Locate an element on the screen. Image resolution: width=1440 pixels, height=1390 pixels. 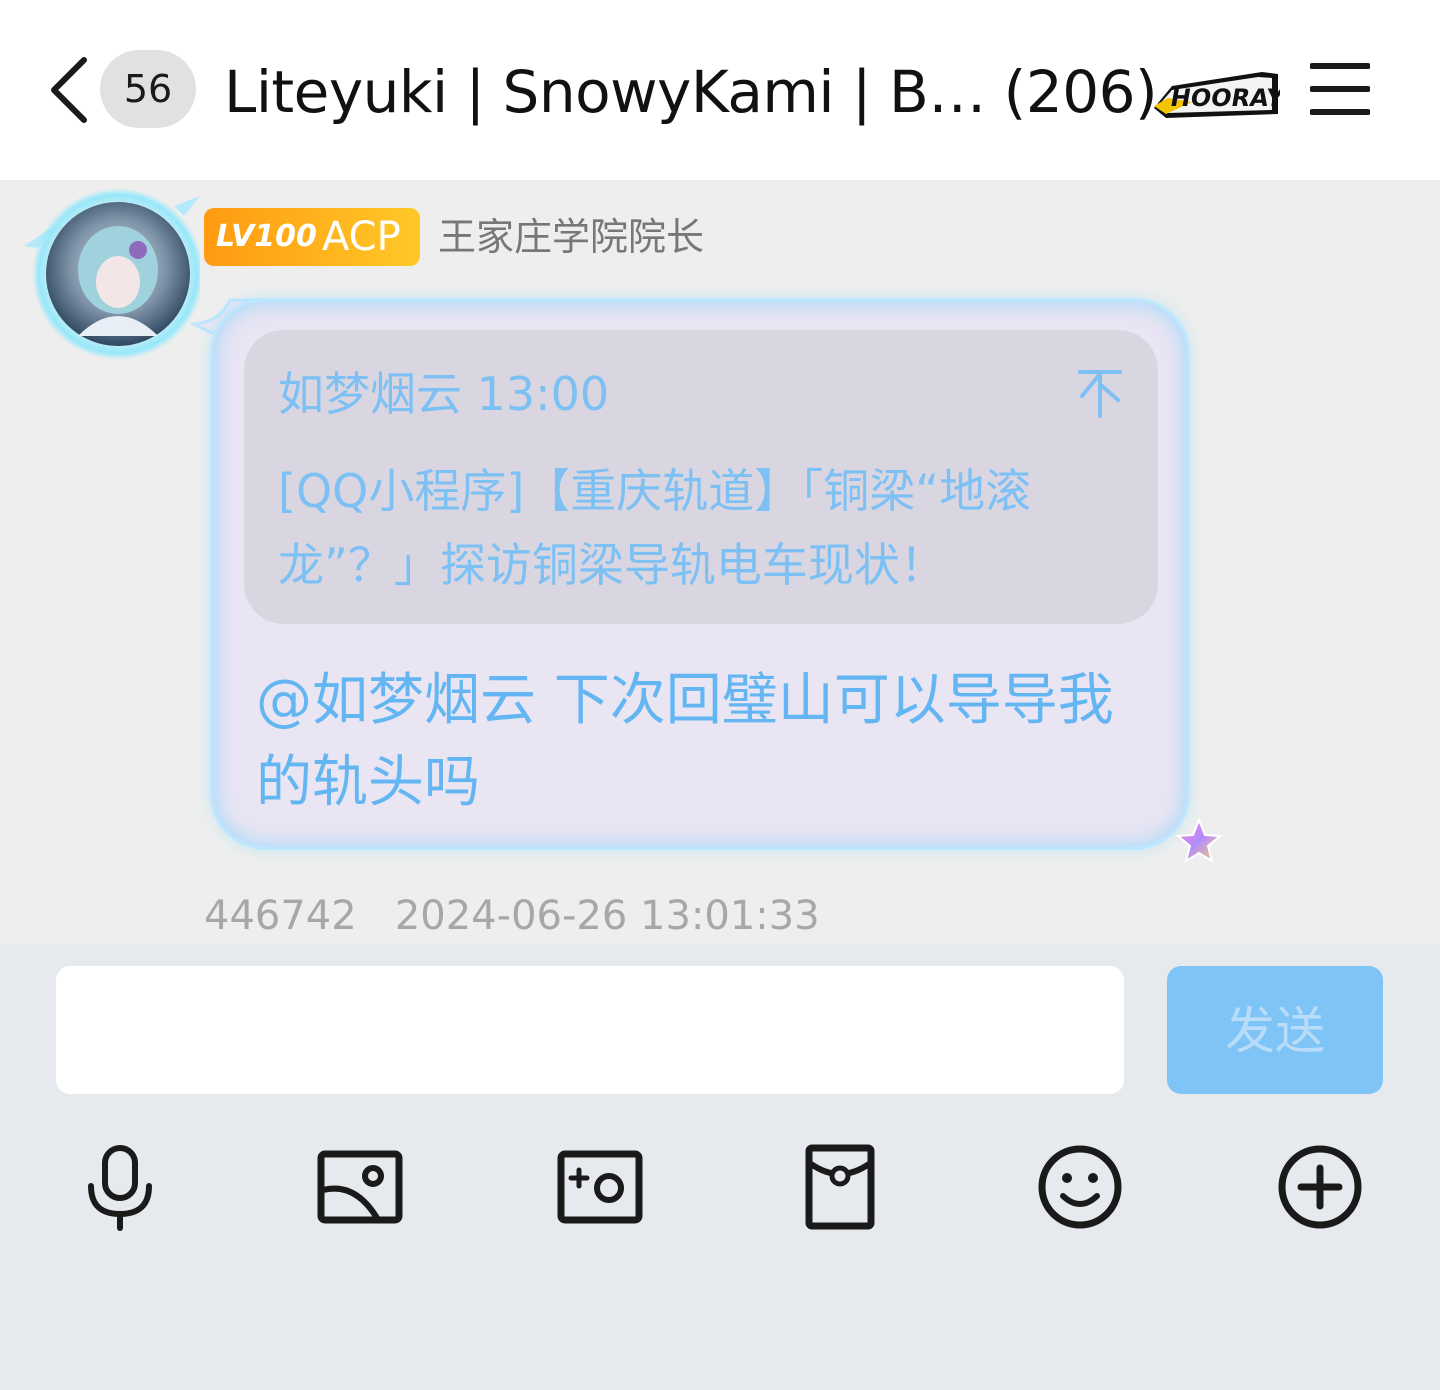
level-badge: LV100 ACP is located at coordinates (312, 237).